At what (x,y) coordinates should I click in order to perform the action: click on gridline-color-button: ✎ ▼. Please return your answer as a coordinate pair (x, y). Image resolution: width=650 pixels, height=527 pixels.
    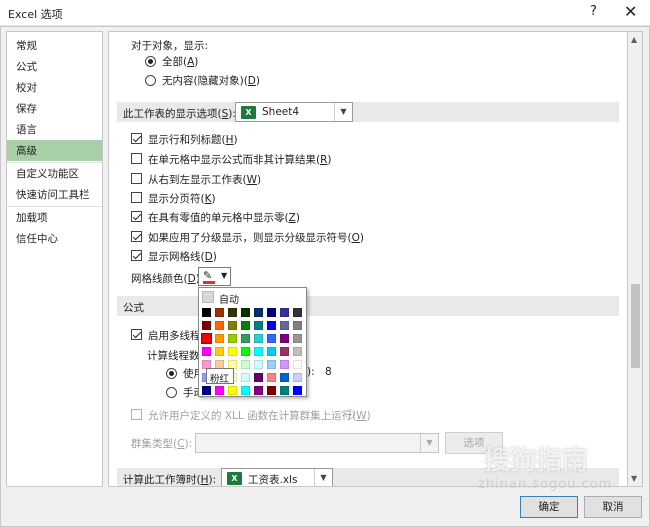
    Looking at the image, I should click on (214, 276).